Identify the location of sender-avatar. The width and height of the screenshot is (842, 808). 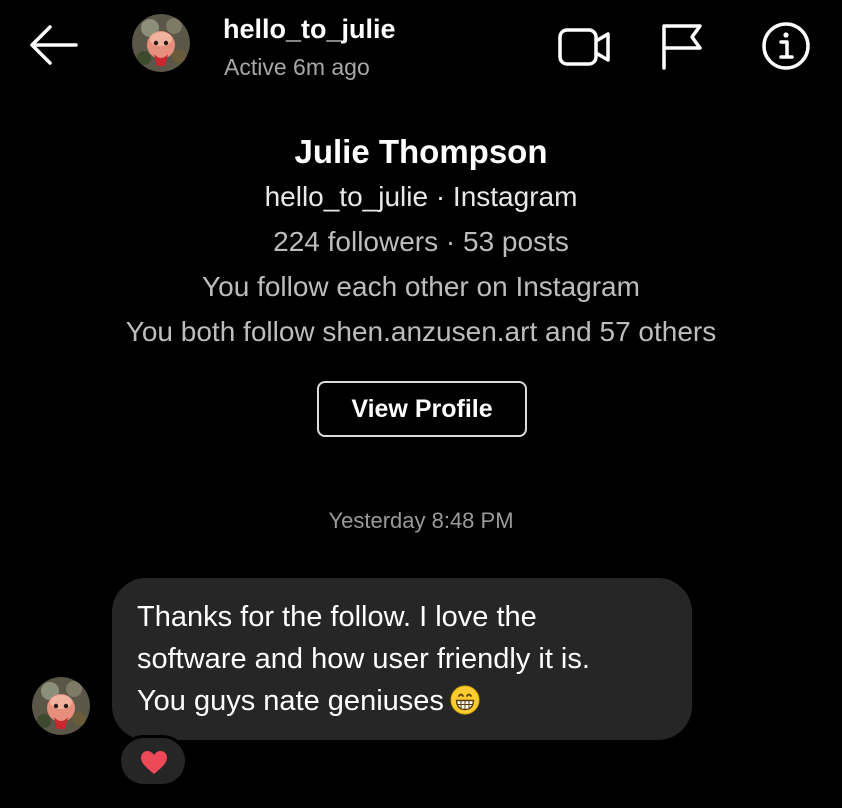
(61, 706).